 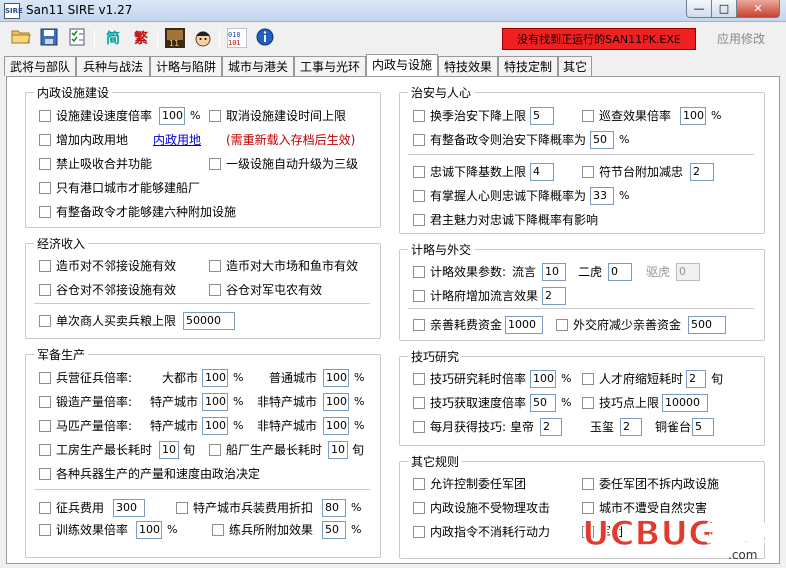 What do you see at coordinates (459, 427) in the screenshot?
I see `checkbox-monthly-gain: 每月获得技巧:` at bounding box center [459, 427].